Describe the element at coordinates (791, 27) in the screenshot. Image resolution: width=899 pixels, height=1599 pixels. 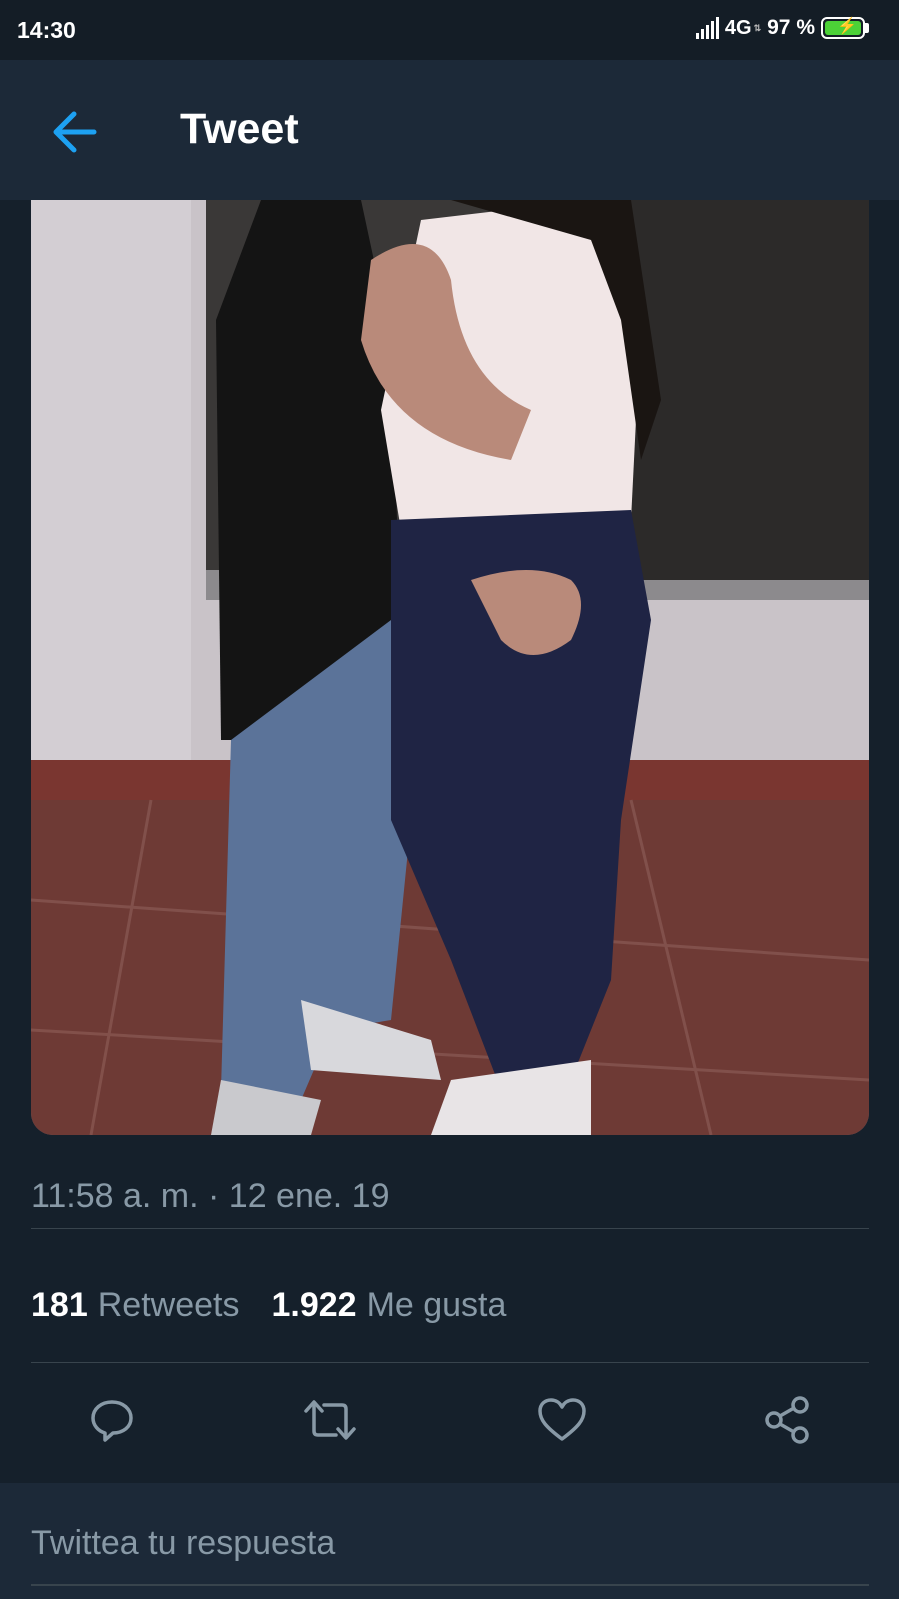
I see `battery-percent: 97 %` at that location.